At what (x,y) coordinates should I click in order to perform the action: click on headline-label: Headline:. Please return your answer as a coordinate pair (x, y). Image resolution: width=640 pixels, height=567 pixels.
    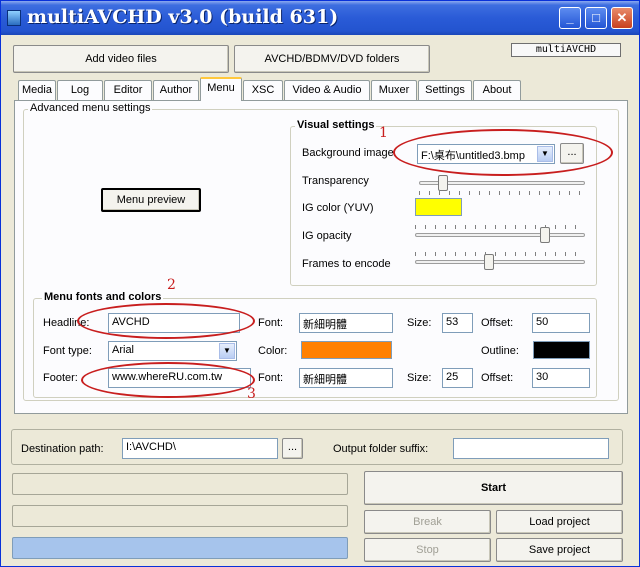
    Looking at the image, I should click on (66, 323).